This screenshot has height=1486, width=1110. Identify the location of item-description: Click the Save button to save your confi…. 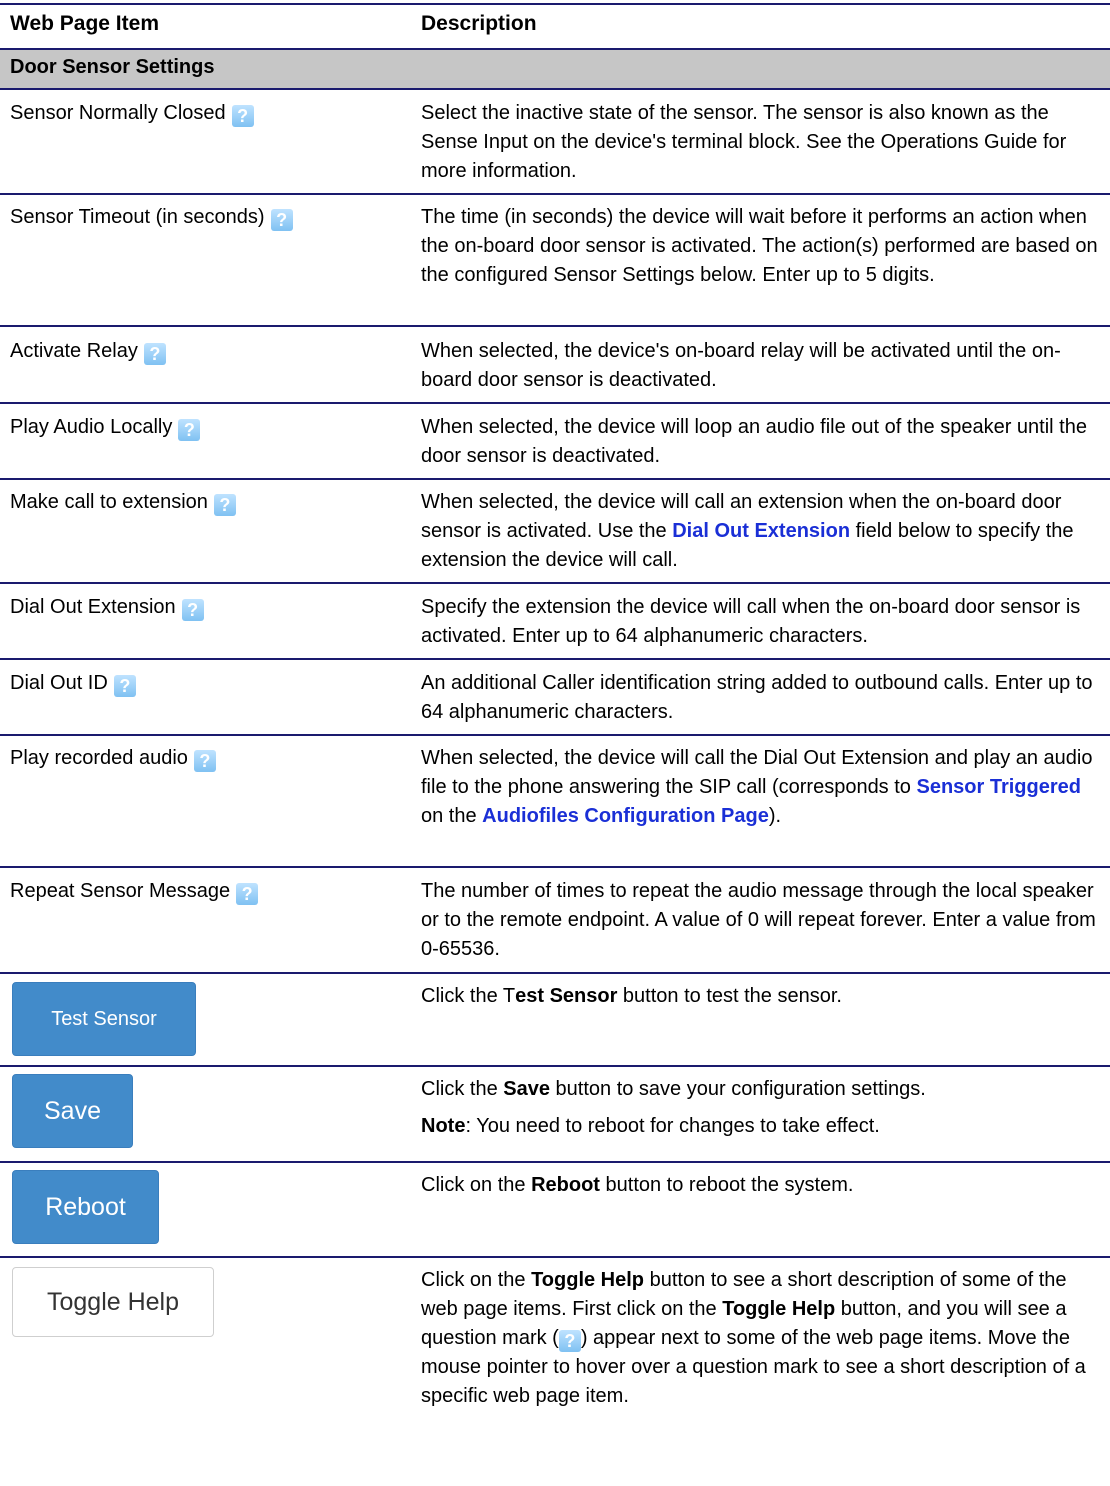
(673, 1107).